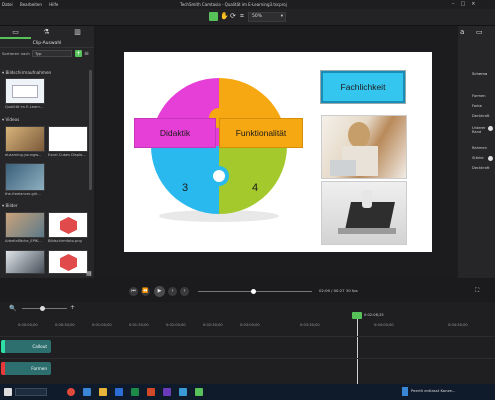 The width and height of the screenshot is (495, 400). What do you see at coordinates (479, 96) in the screenshot?
I see `prop-label-formen: Formen` at bounding box center [479, 96].